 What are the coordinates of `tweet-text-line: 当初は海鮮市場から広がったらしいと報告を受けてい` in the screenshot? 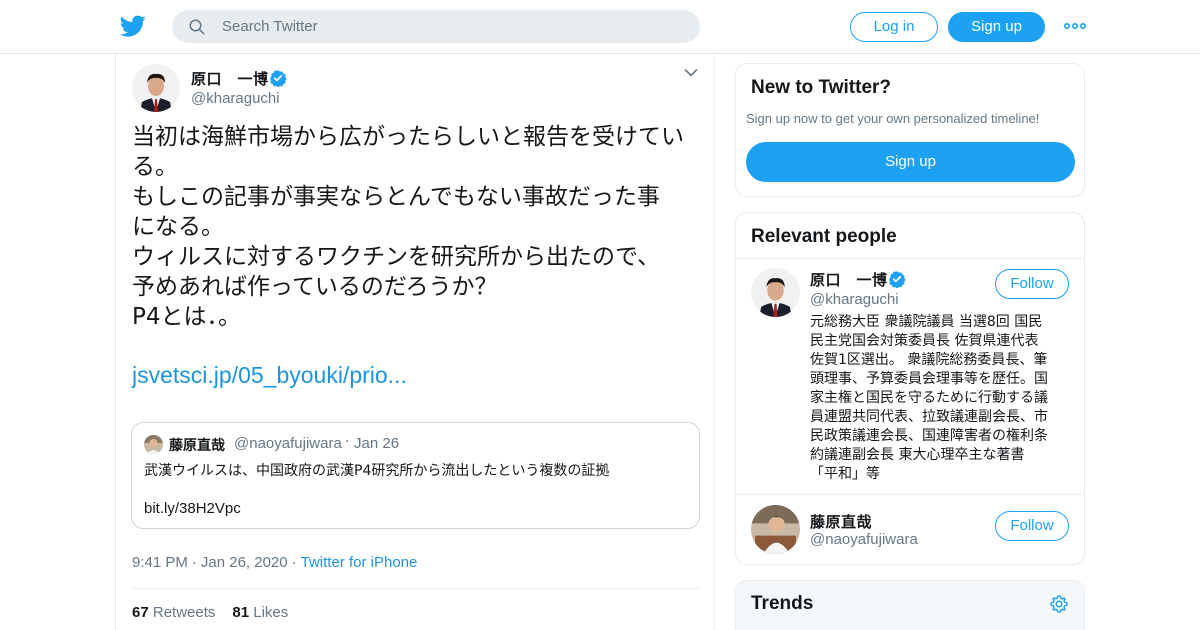 It's located at (408, 137).